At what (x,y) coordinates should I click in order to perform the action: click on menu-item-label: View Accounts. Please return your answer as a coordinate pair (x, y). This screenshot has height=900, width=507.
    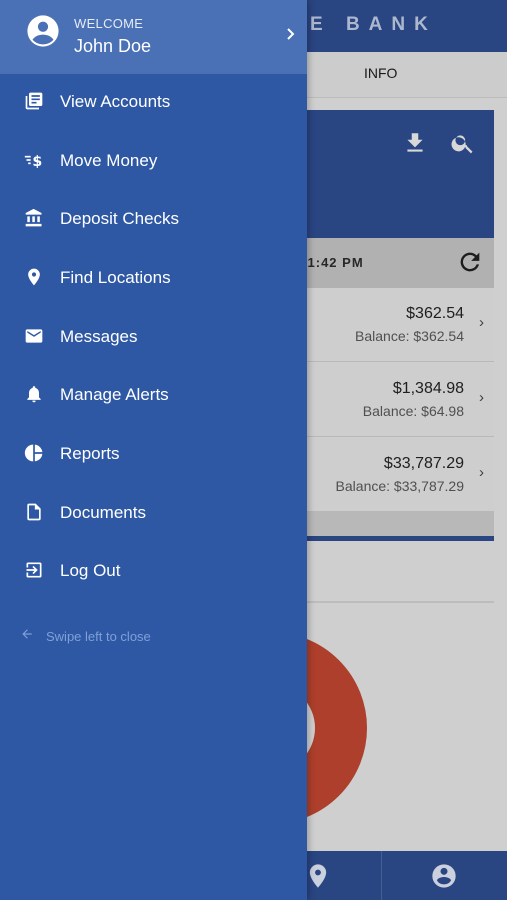
    Looking at the image, I should click on (115, 101).